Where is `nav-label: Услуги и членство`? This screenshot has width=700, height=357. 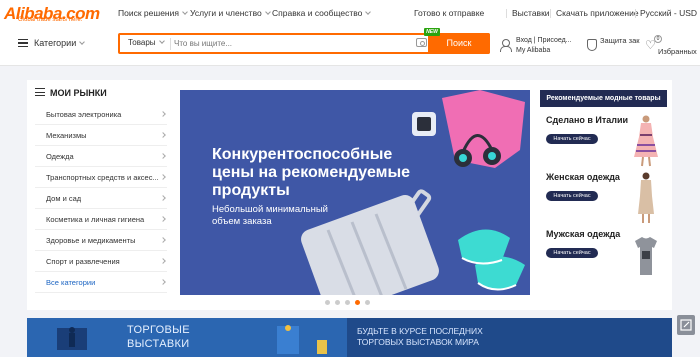
nav-label: Услуги и членство is located at coordinates (226, 13).